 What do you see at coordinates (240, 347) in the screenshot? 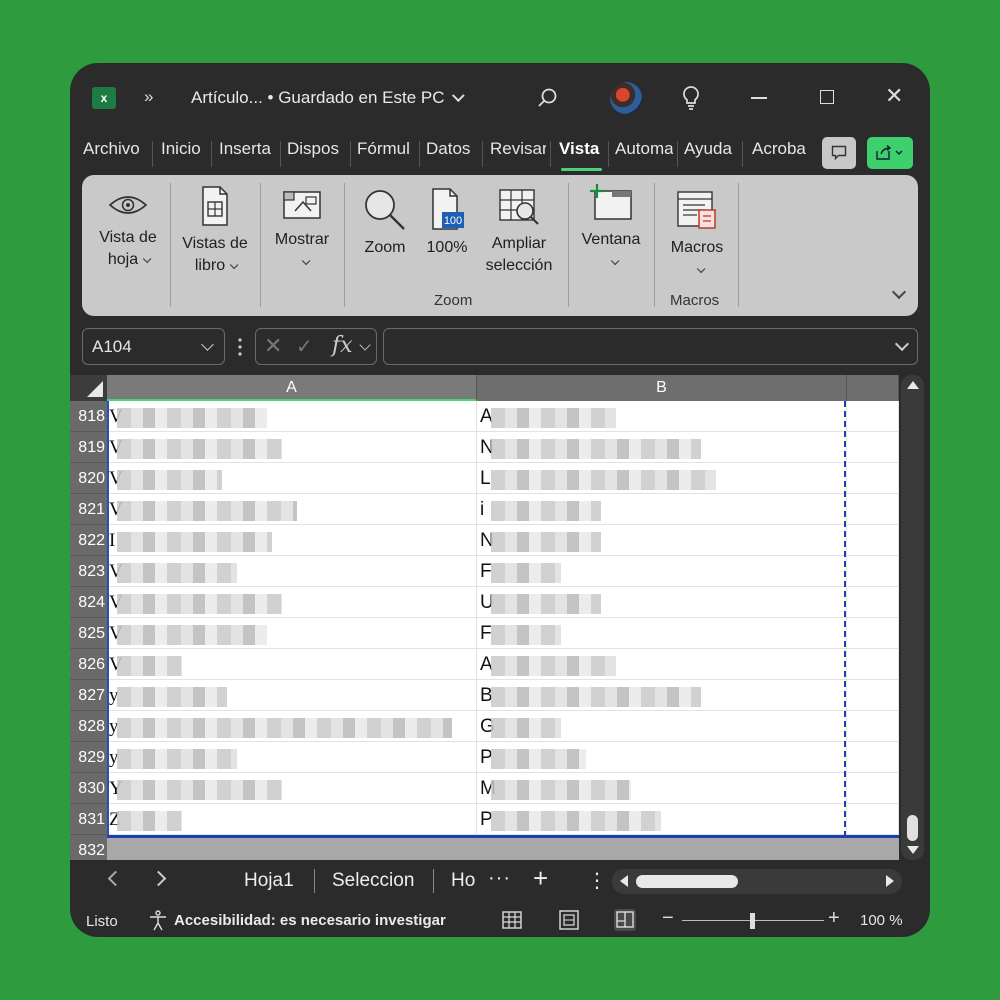
I see `more-options-icon` at bounding box center [240, 347].